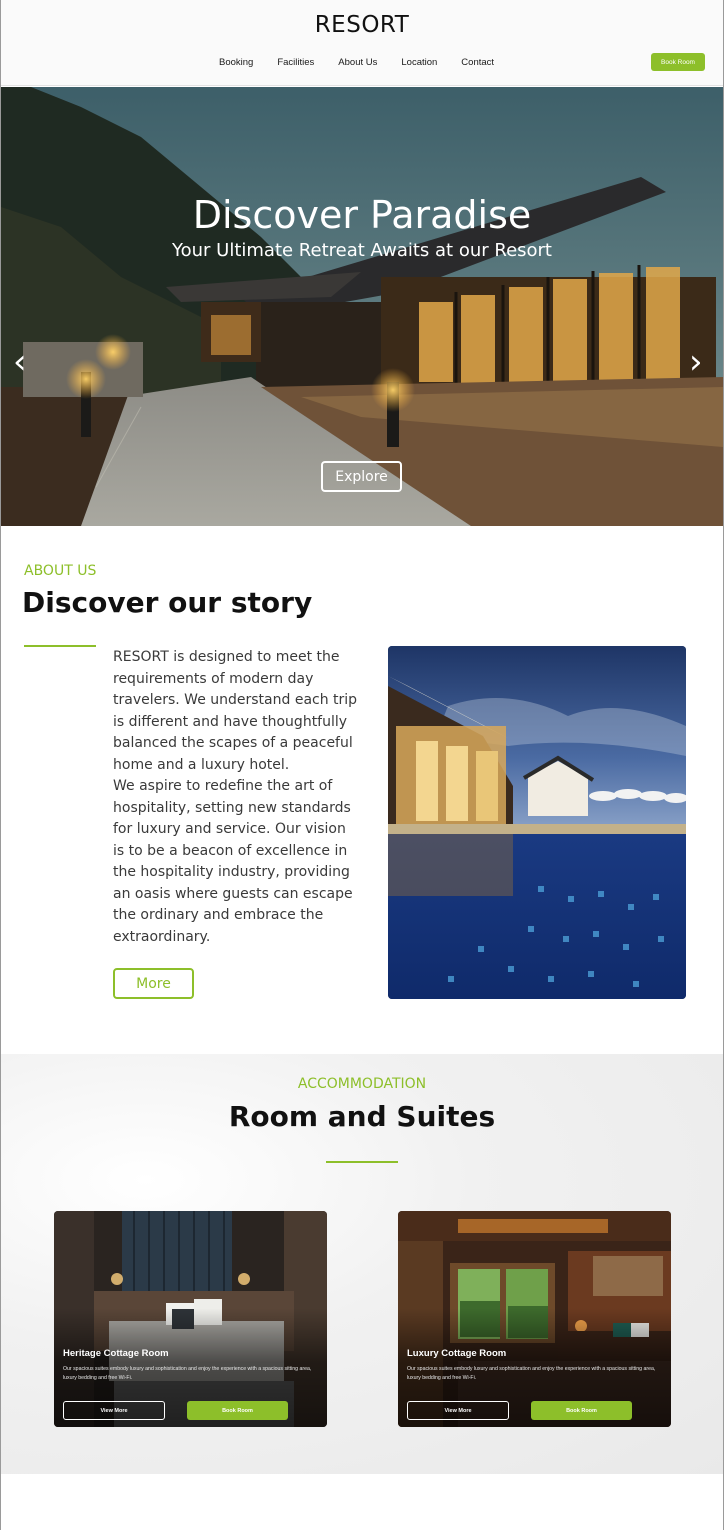  I want to click on site-logo: RESORT, so click(362, 25).